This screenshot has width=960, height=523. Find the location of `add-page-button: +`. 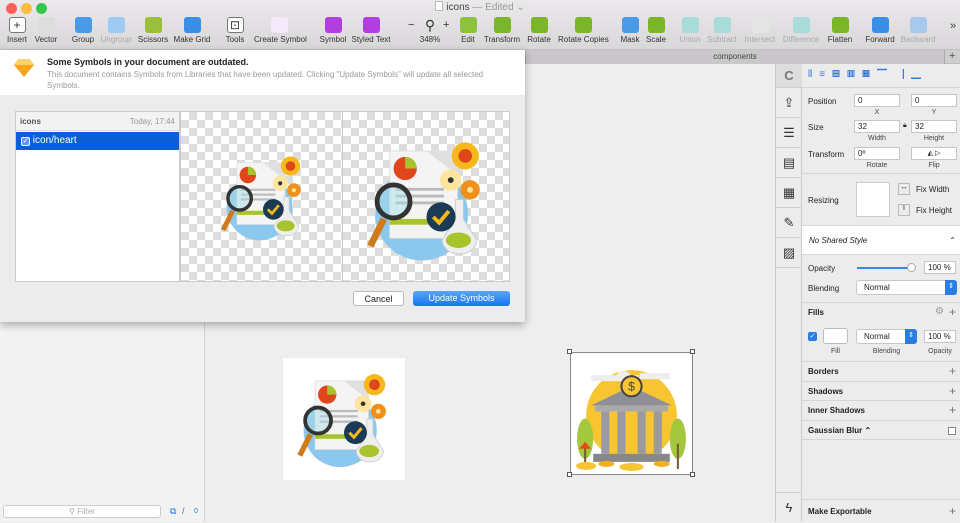

add-page-button: + is located at coordinates (952, 56).